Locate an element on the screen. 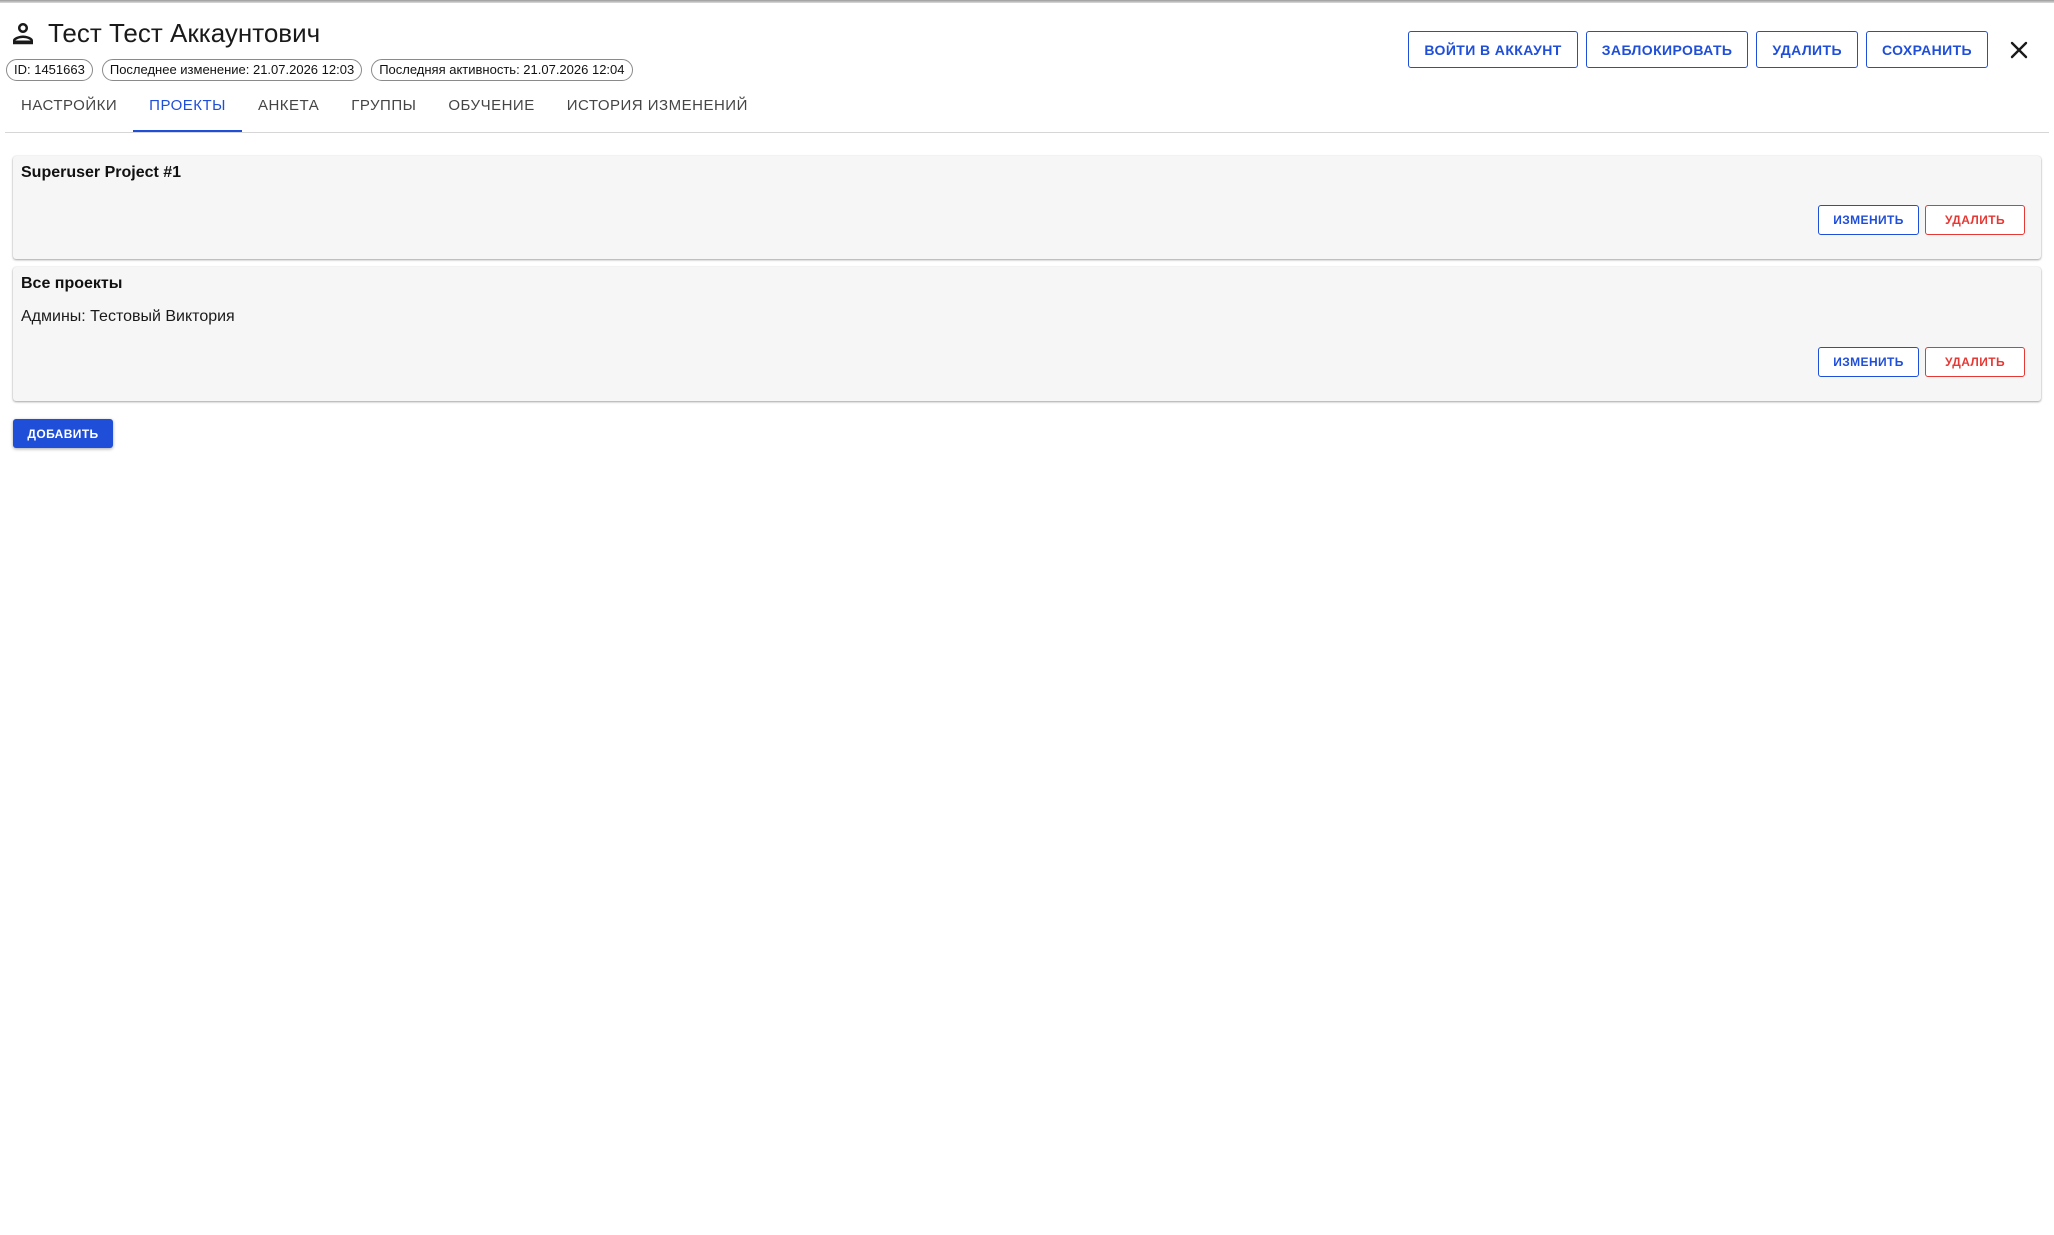 The image size is (2054, 1235). tab-training: Обучение is located at coordinates (491, 110).